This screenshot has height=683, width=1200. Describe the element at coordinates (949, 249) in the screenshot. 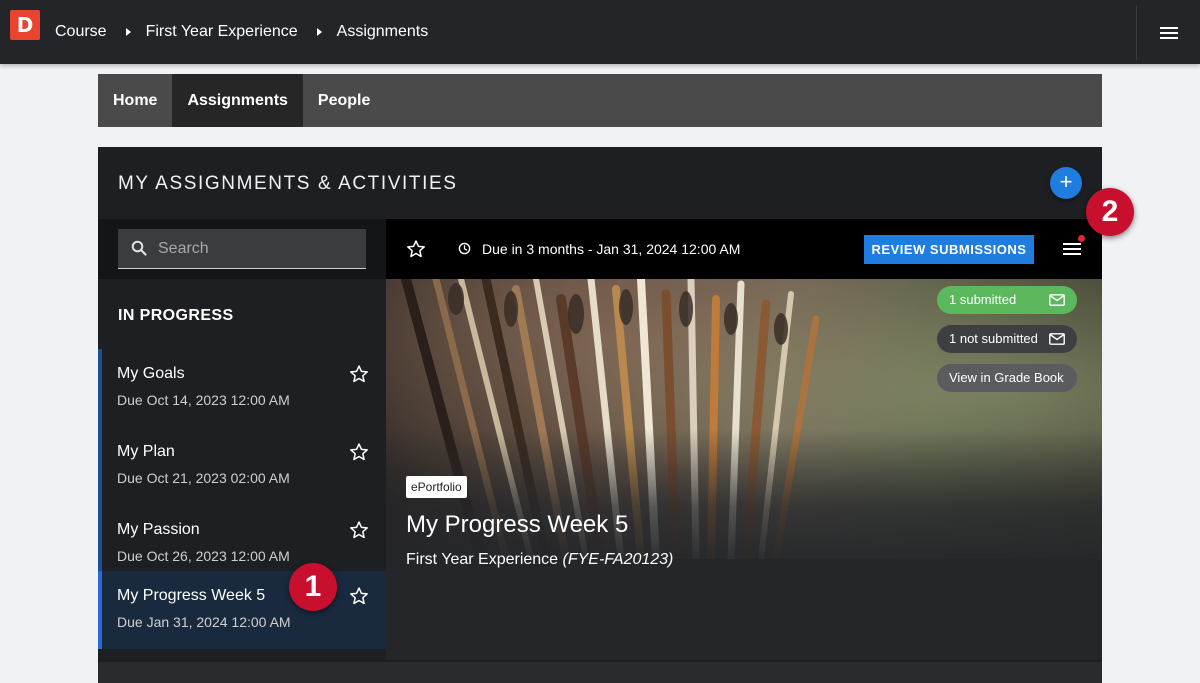

I see `review-submissions-button: REVIEW SUBMISSIONS` at that location.